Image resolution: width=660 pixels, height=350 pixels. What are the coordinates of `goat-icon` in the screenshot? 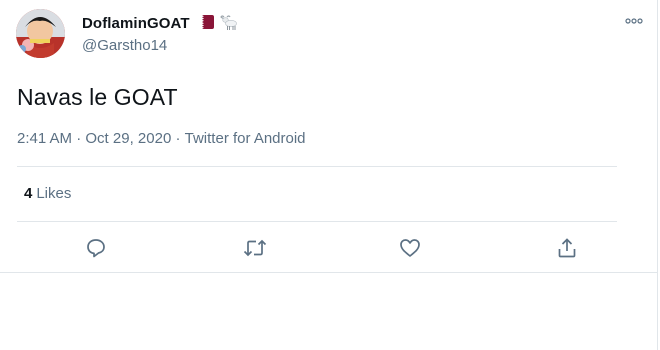 It's located at (228, 23).